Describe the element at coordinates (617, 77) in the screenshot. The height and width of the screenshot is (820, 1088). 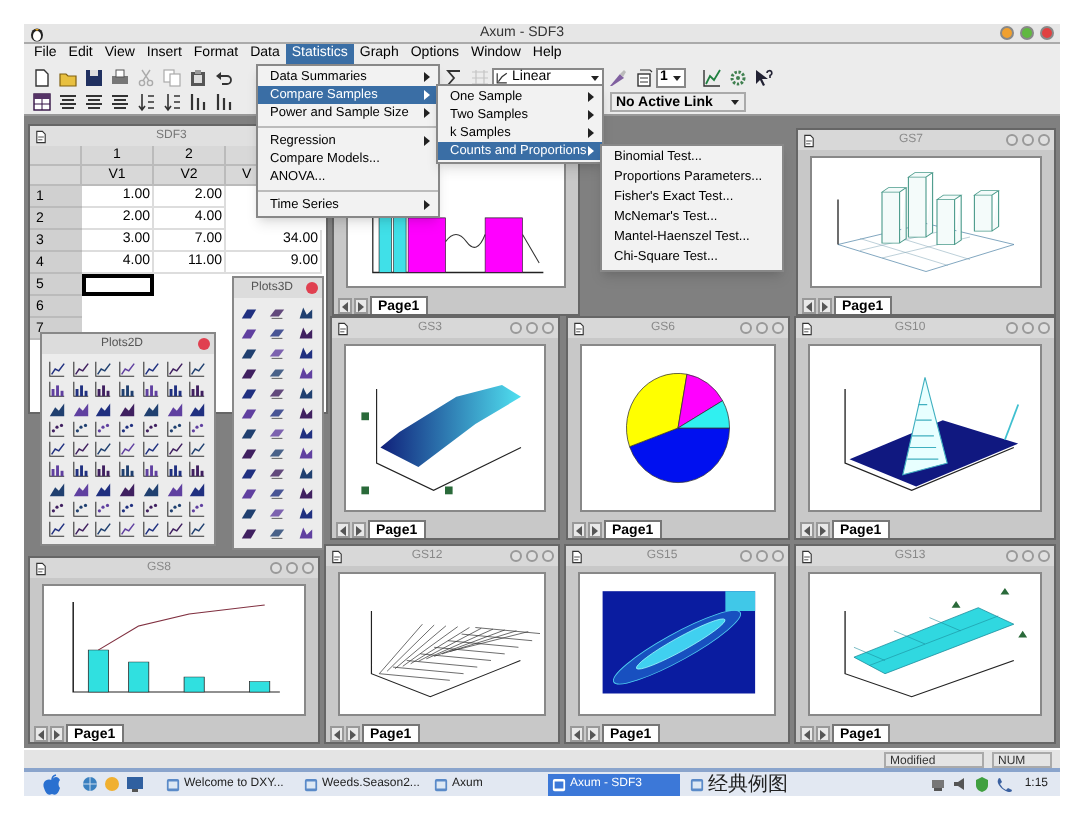
I see `brush-icon` at that location.